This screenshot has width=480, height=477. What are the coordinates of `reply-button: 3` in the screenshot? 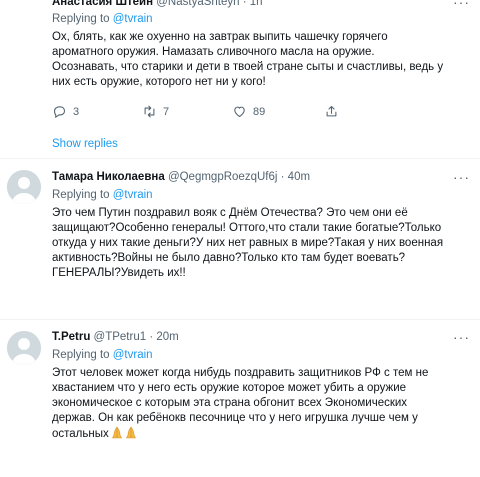 It's located at (65, 111).